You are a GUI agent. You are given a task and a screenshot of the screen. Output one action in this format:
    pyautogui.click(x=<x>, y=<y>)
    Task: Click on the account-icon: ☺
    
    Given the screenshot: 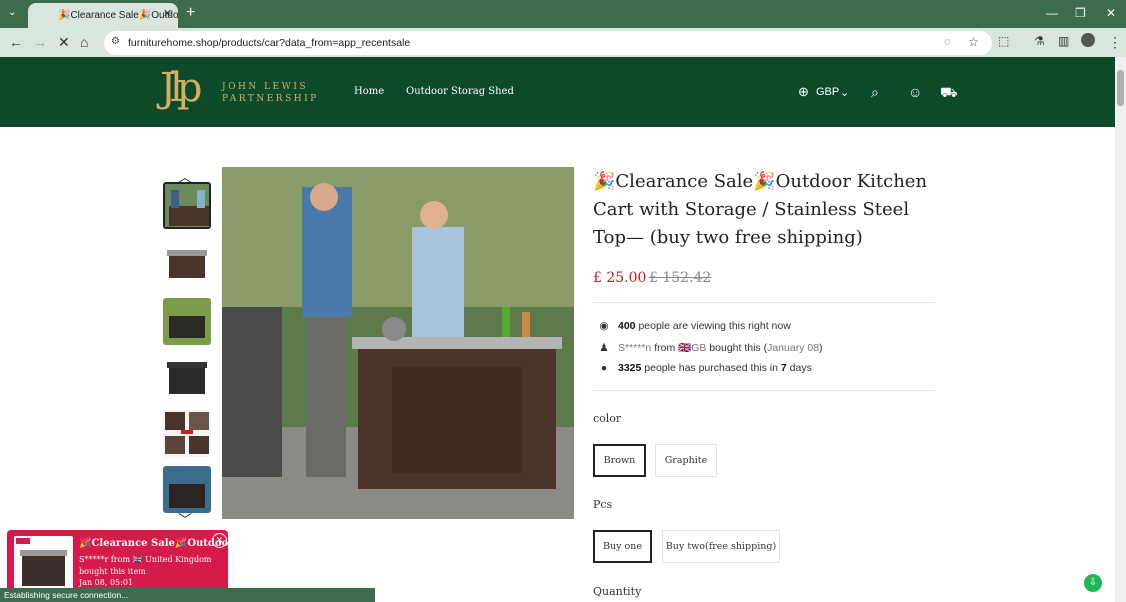 What is the action you would take?
    pyautogui.click(x=915, y=92)
    